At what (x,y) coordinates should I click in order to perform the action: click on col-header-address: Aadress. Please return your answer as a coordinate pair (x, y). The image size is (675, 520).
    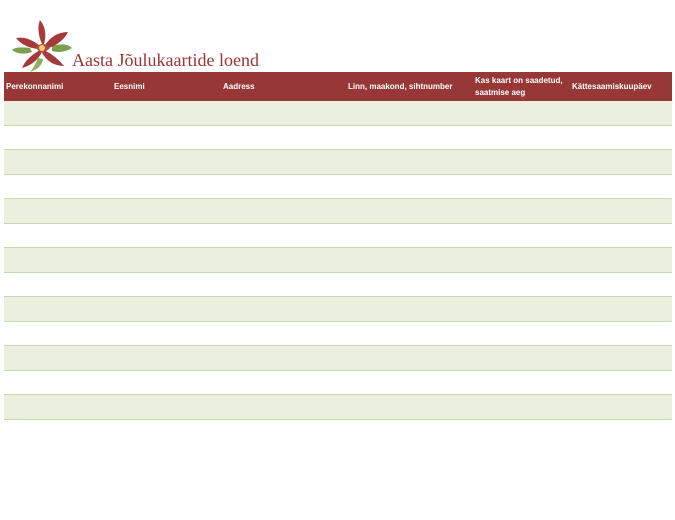
    Looking at the image, I should click on (283, 86).